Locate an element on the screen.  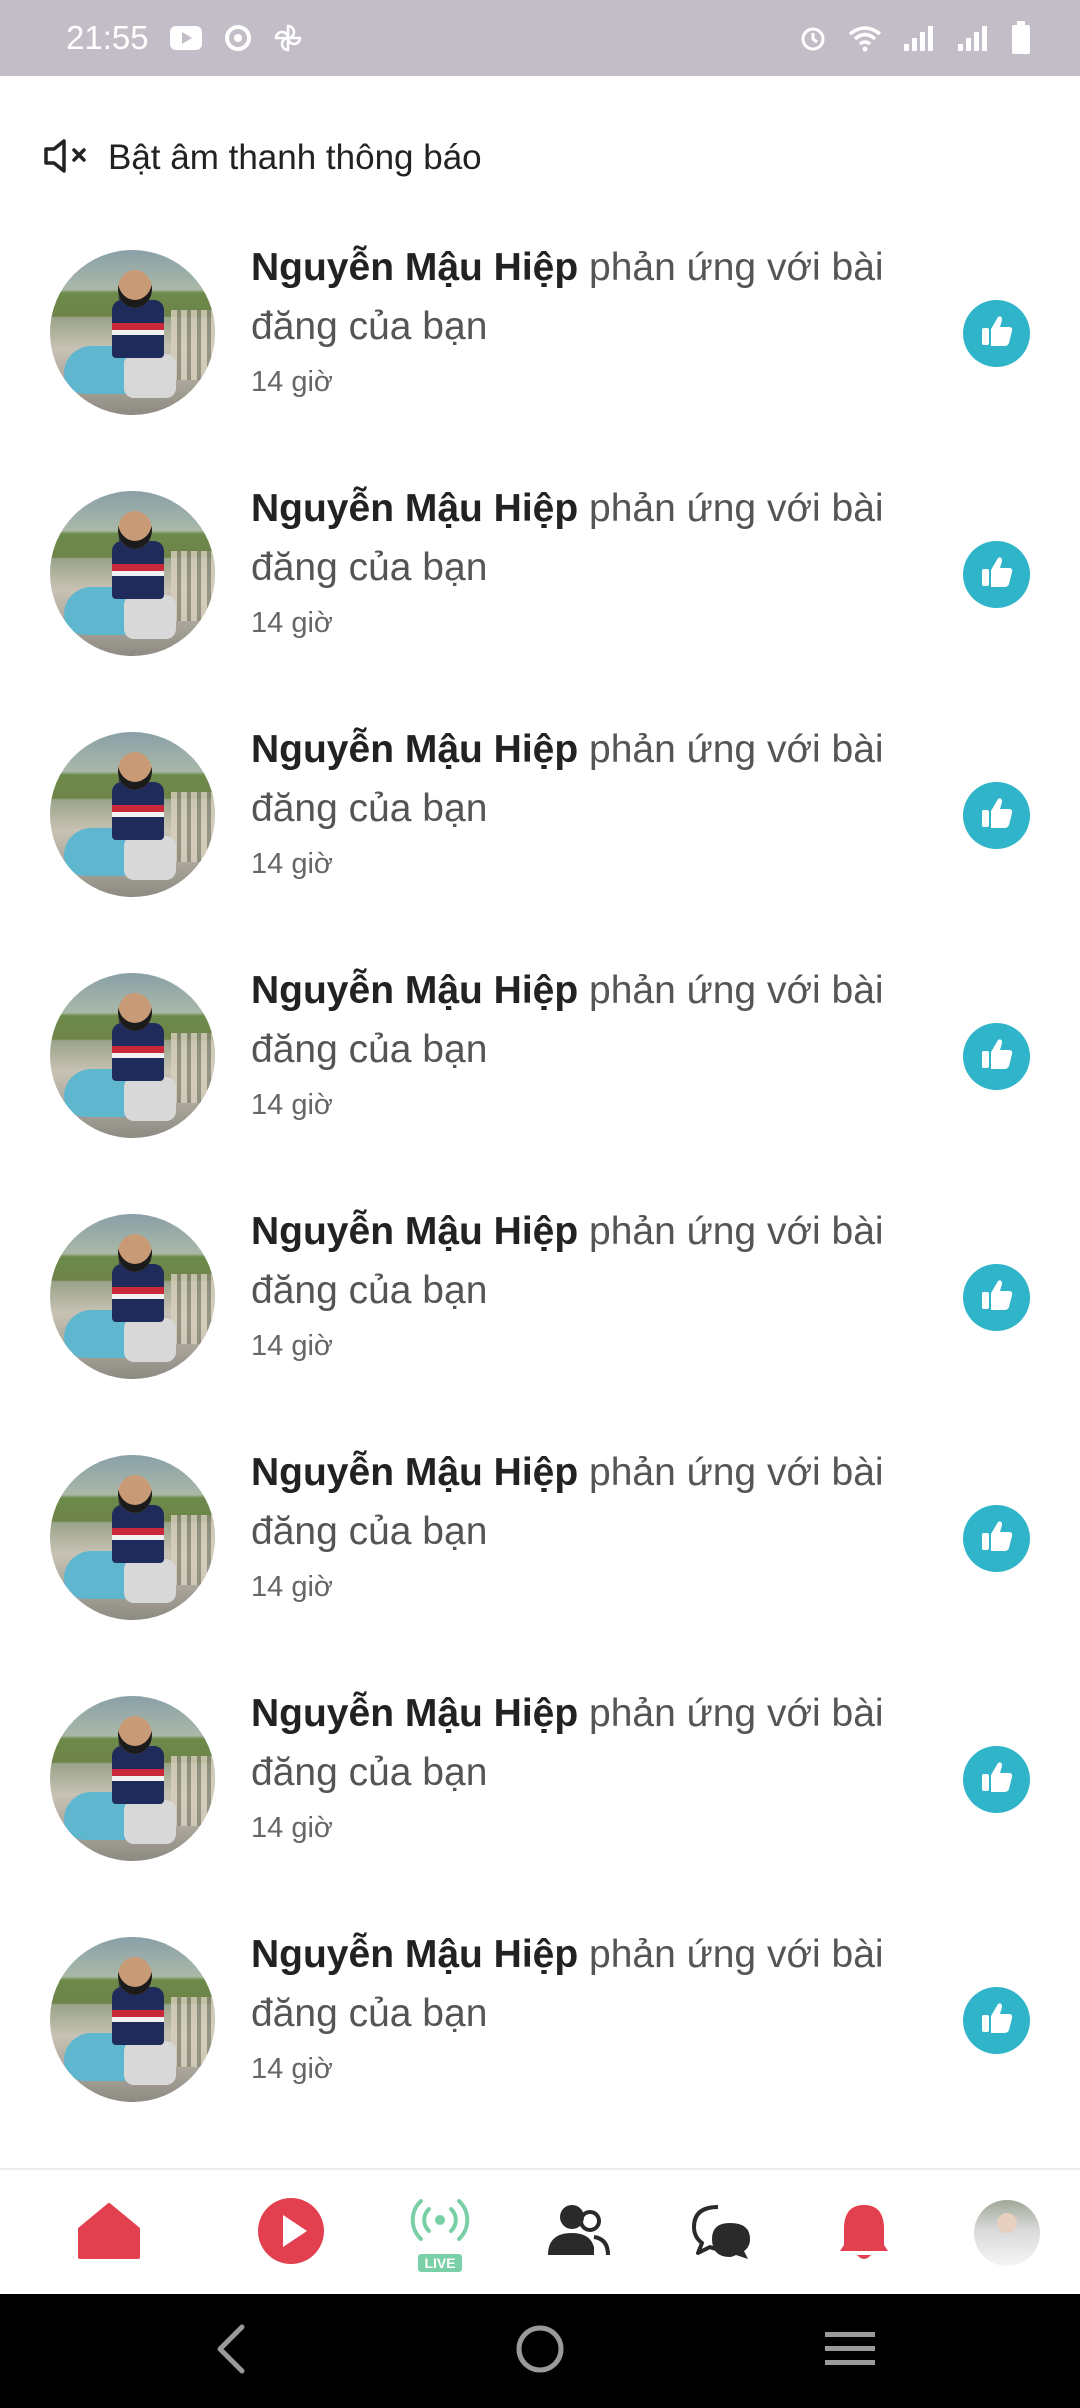
status-bar: 21:55 is located at coordinates (540, 38).